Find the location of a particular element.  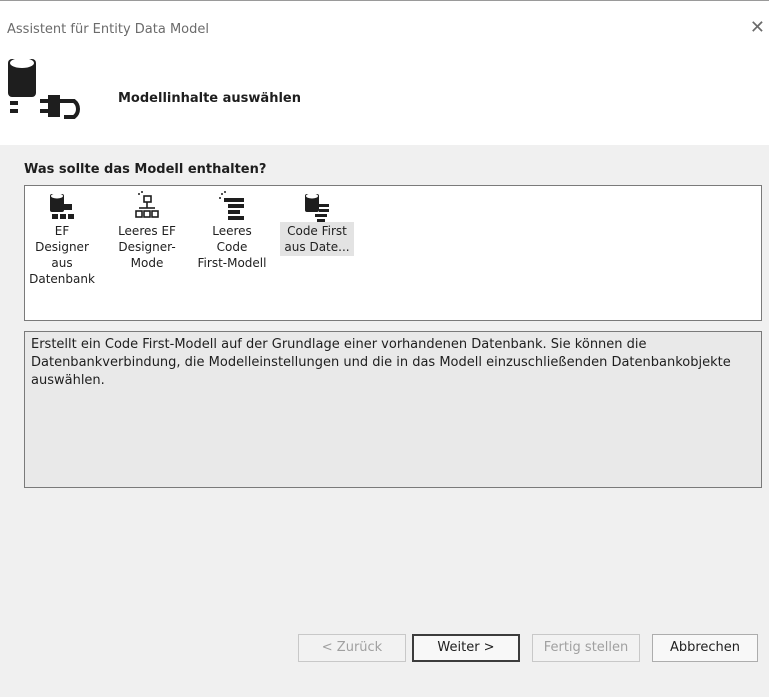

page-title: Modellinhalte auswählen is located at coordinates (209, 98).